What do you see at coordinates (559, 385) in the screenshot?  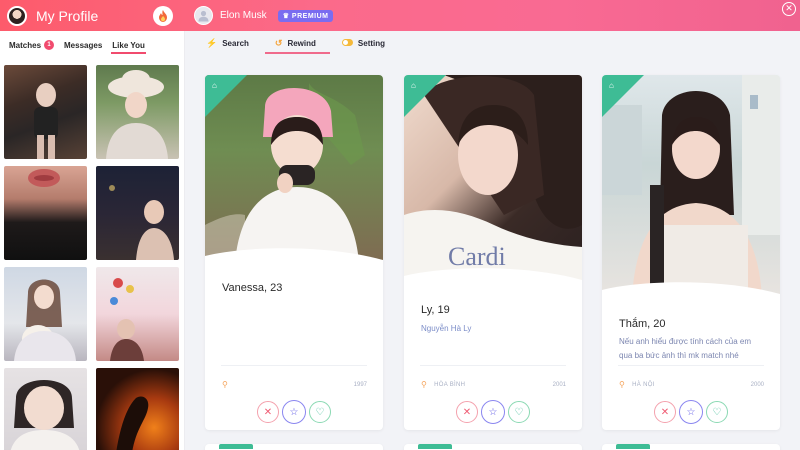 I see `card-year: 2001` at bounding box center [559, 385].